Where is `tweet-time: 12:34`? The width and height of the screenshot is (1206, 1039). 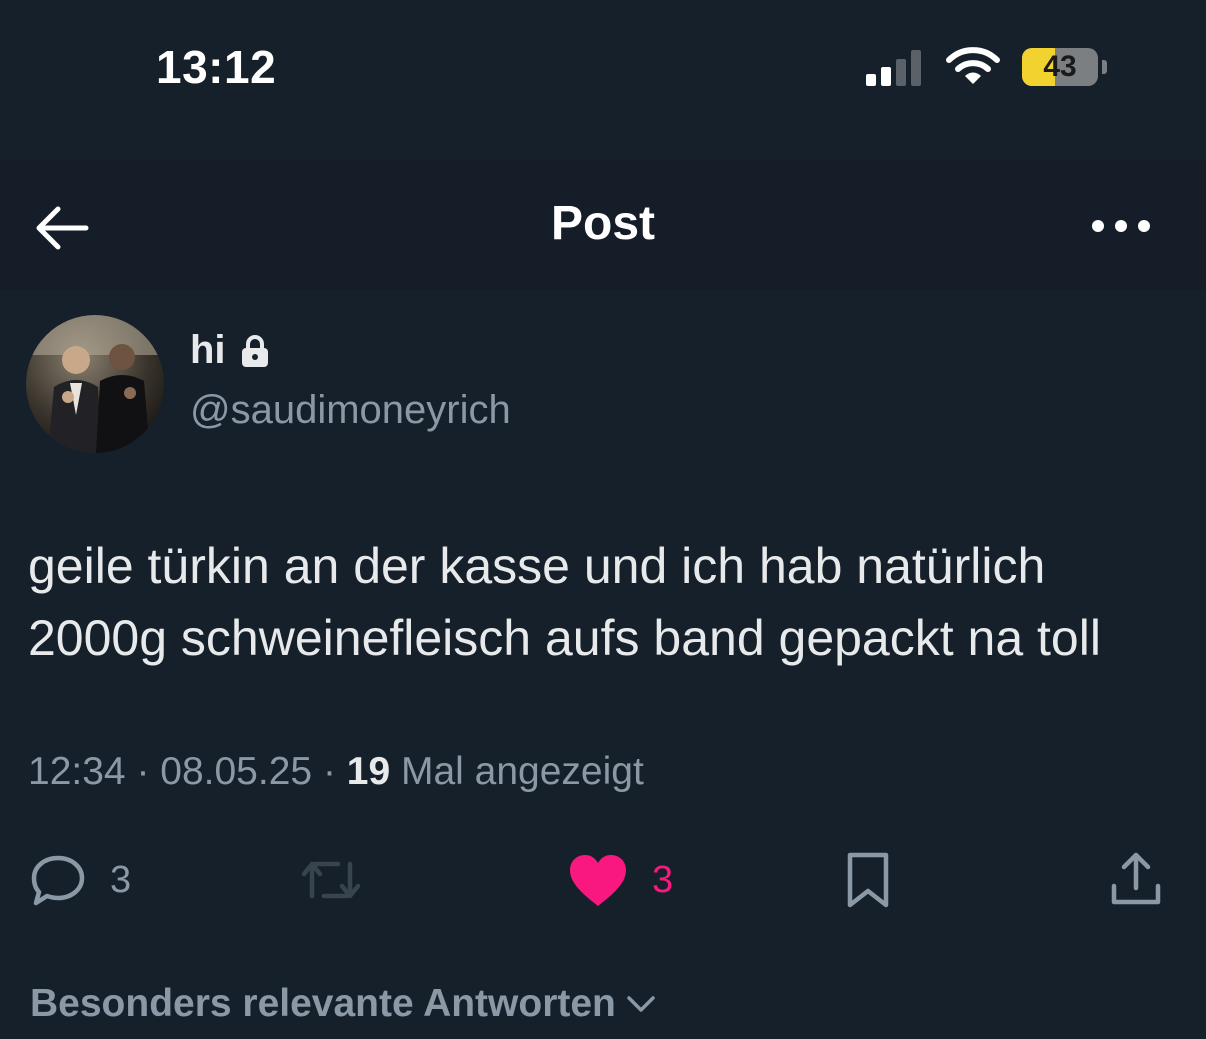
tweet-time: 12:34 is located at coordinates (77, 771).